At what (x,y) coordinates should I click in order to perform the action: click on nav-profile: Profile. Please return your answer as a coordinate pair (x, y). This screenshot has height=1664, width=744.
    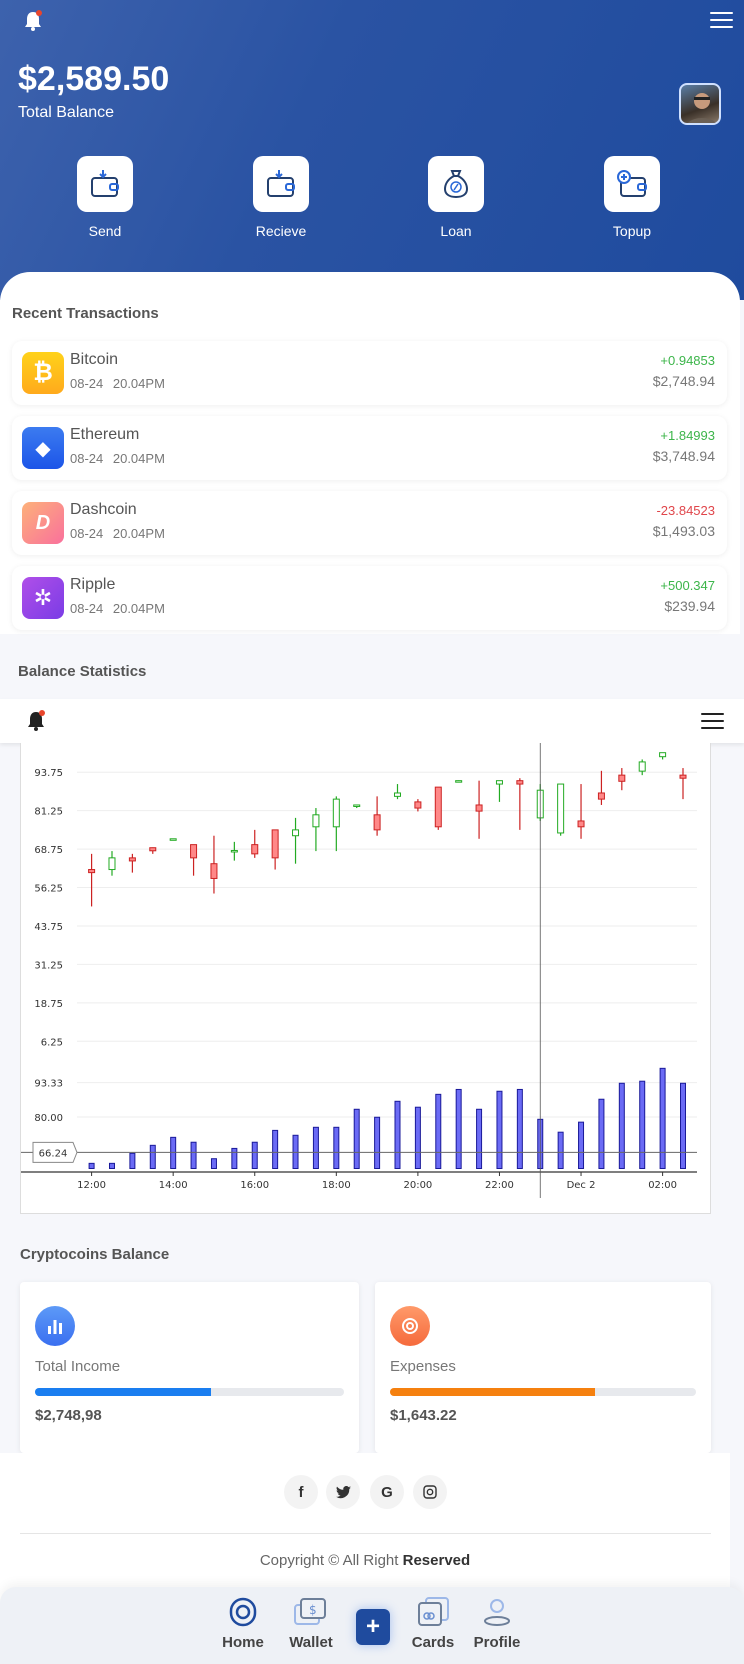
    Looking at the image, I should click on (497, 1624).